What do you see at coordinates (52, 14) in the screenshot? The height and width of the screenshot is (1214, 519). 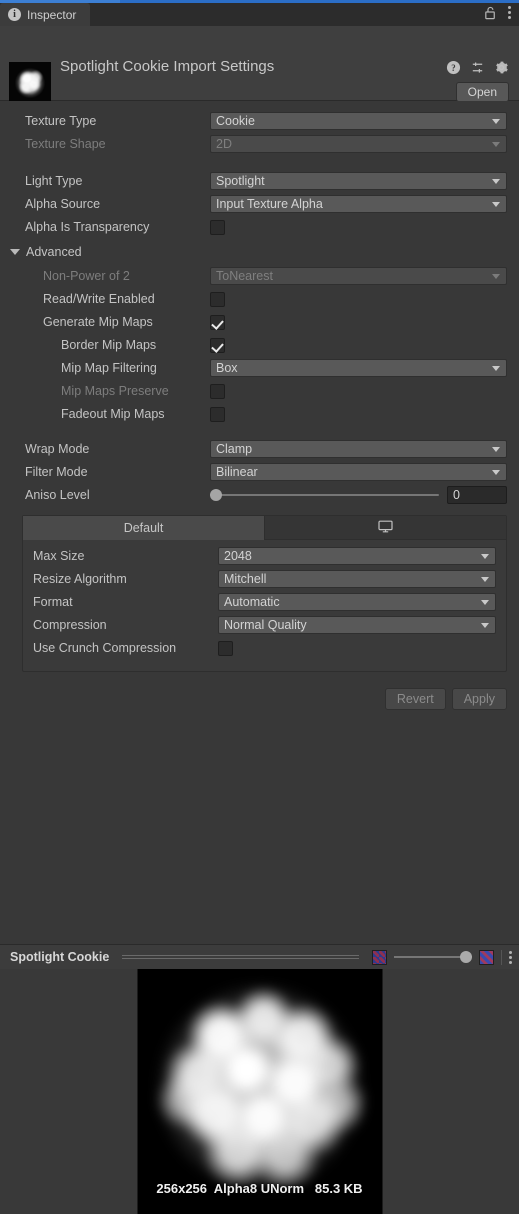 I see `tab-inspector-label: Inspector` at bounding box center [52, 14].